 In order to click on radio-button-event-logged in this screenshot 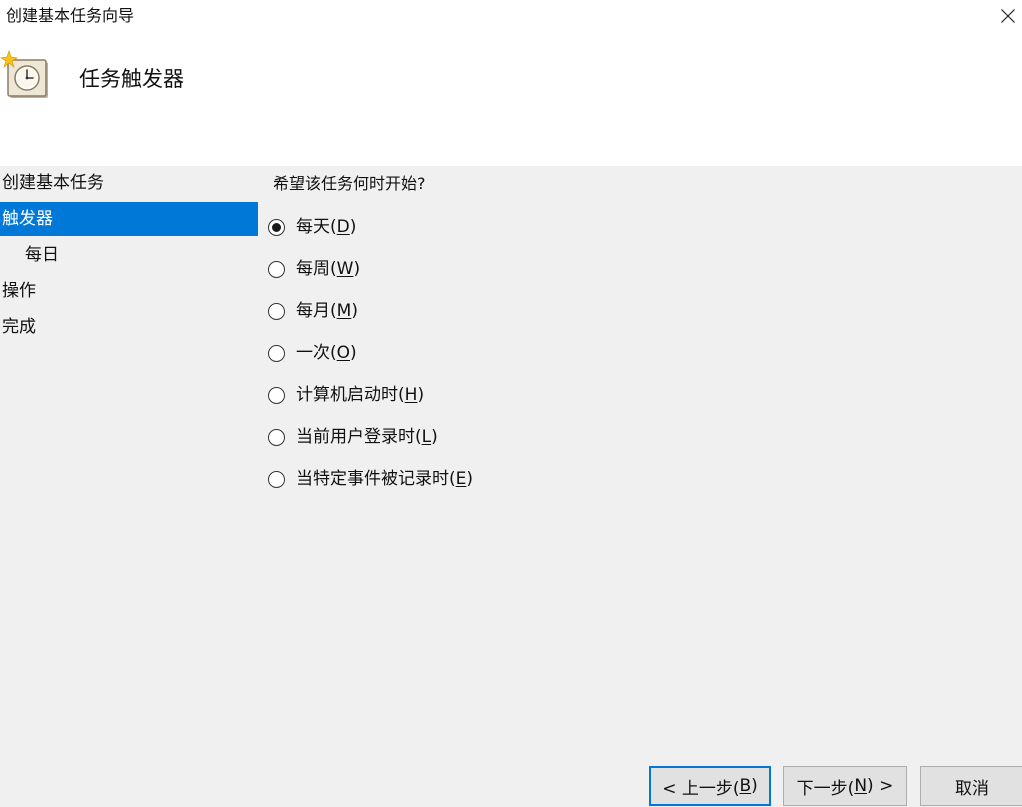, I will do `click(276, 479)`.